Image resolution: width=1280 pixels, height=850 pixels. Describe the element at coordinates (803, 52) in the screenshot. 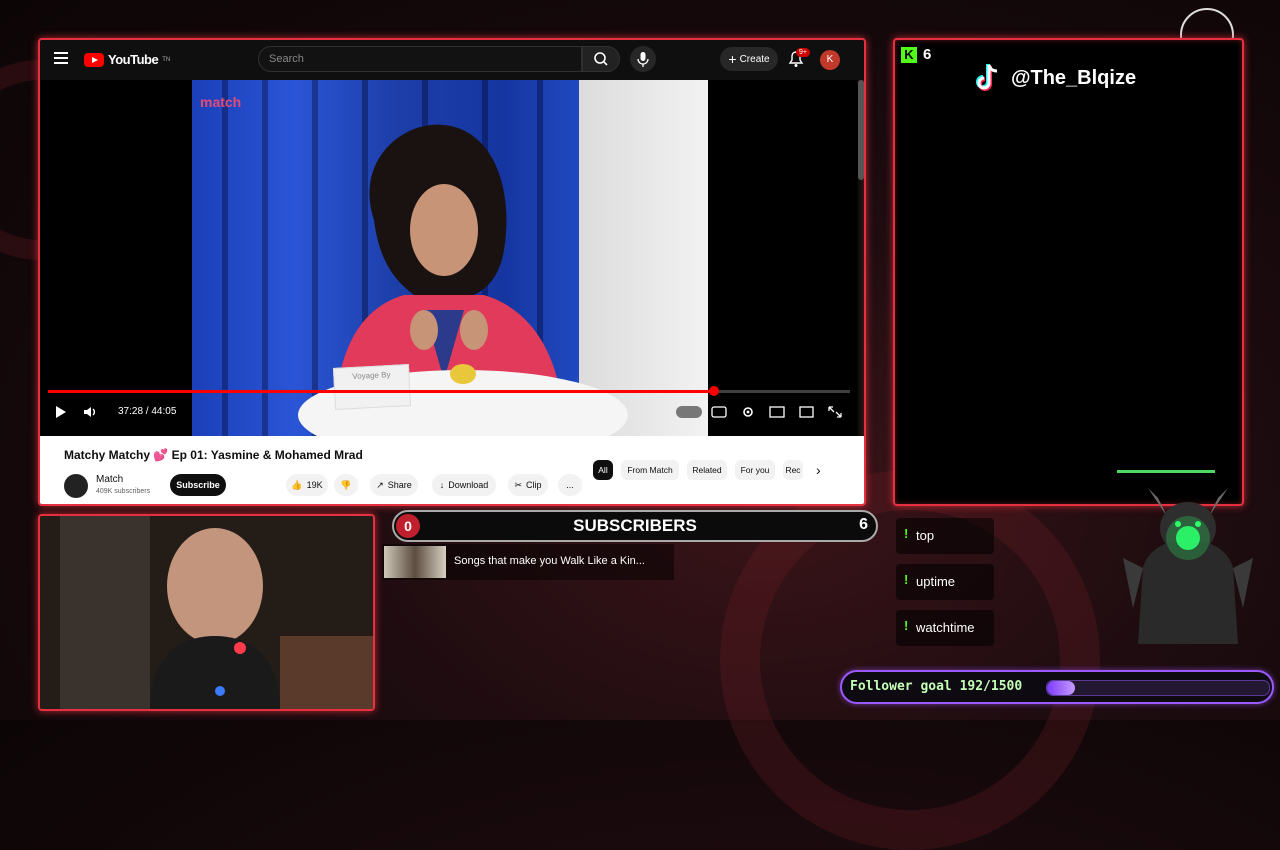

I see `notification-badge: 9+` at that location.